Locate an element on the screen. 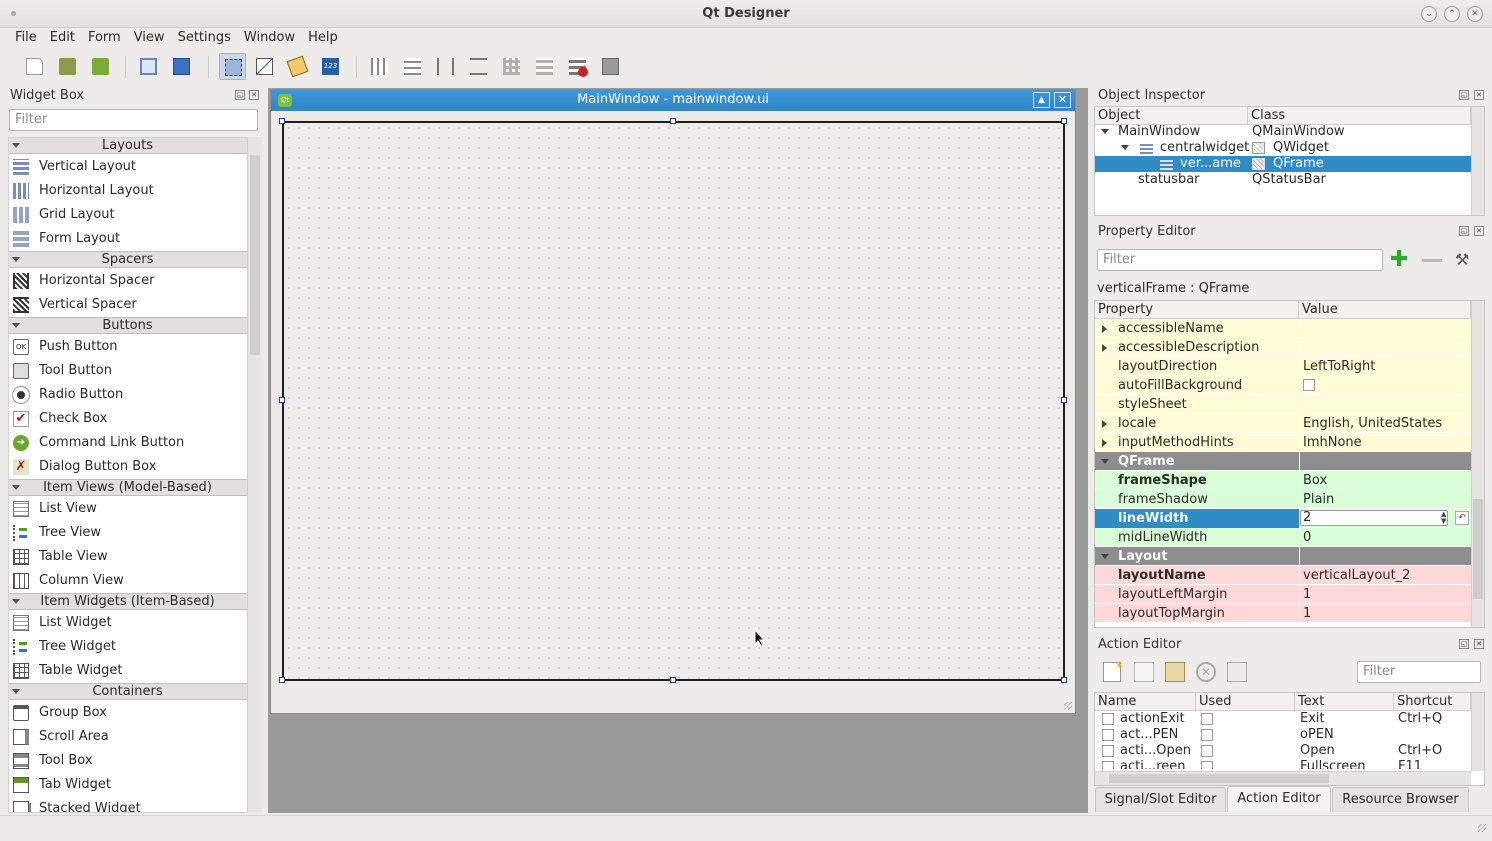  widget-item: ➔ Command Link Button is located at coordinates (128, 443).